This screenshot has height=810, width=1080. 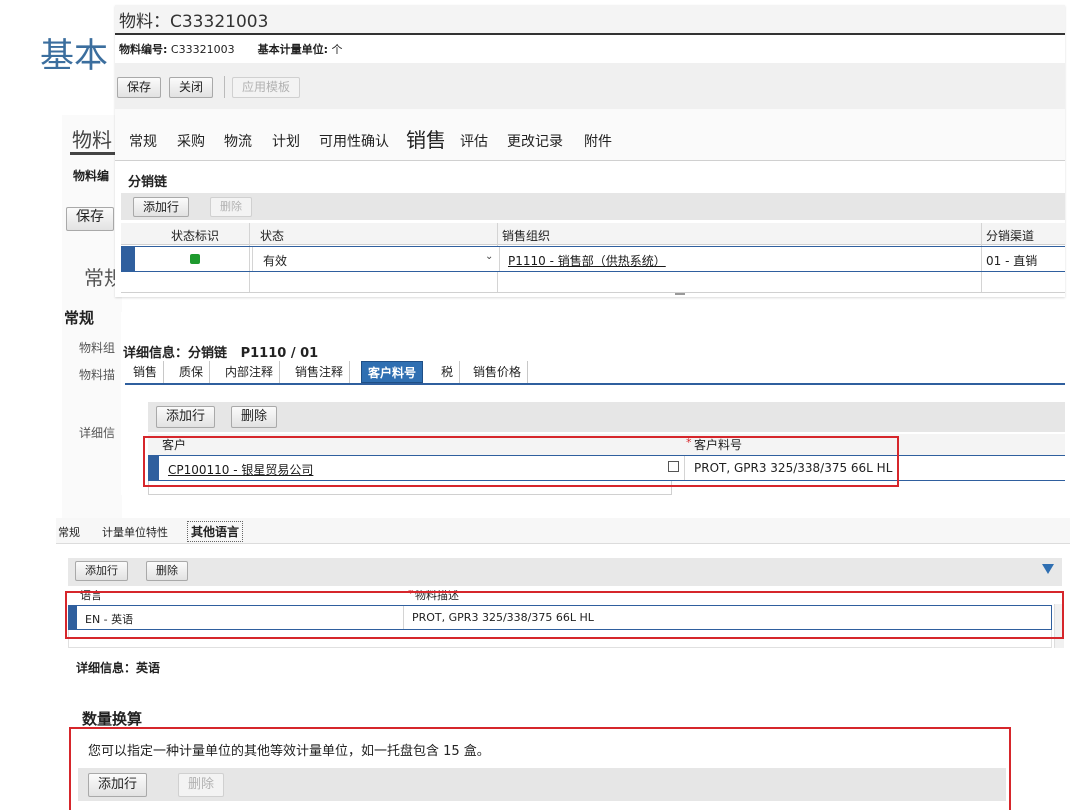 I want to click on detail-title: 详细信息：分销链 P1110 / 01, so click(x=221, y=353).